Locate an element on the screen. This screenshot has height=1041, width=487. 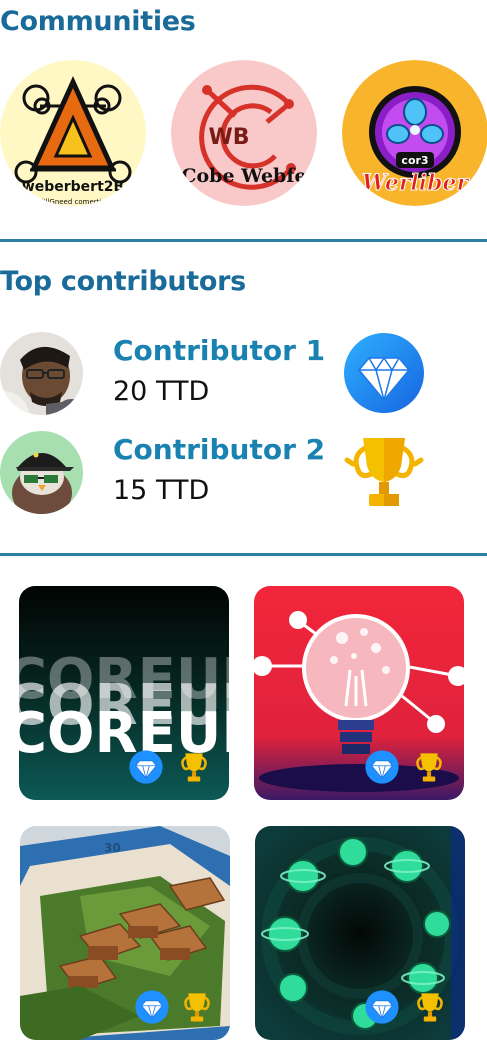
community-logo-badge: cor3 is located at coordinates (414, 160).